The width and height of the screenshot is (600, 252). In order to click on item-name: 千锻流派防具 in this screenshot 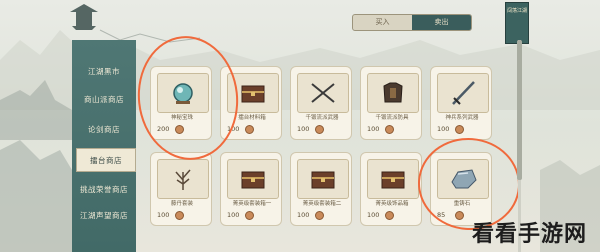, I will do `click(392, 118)`.